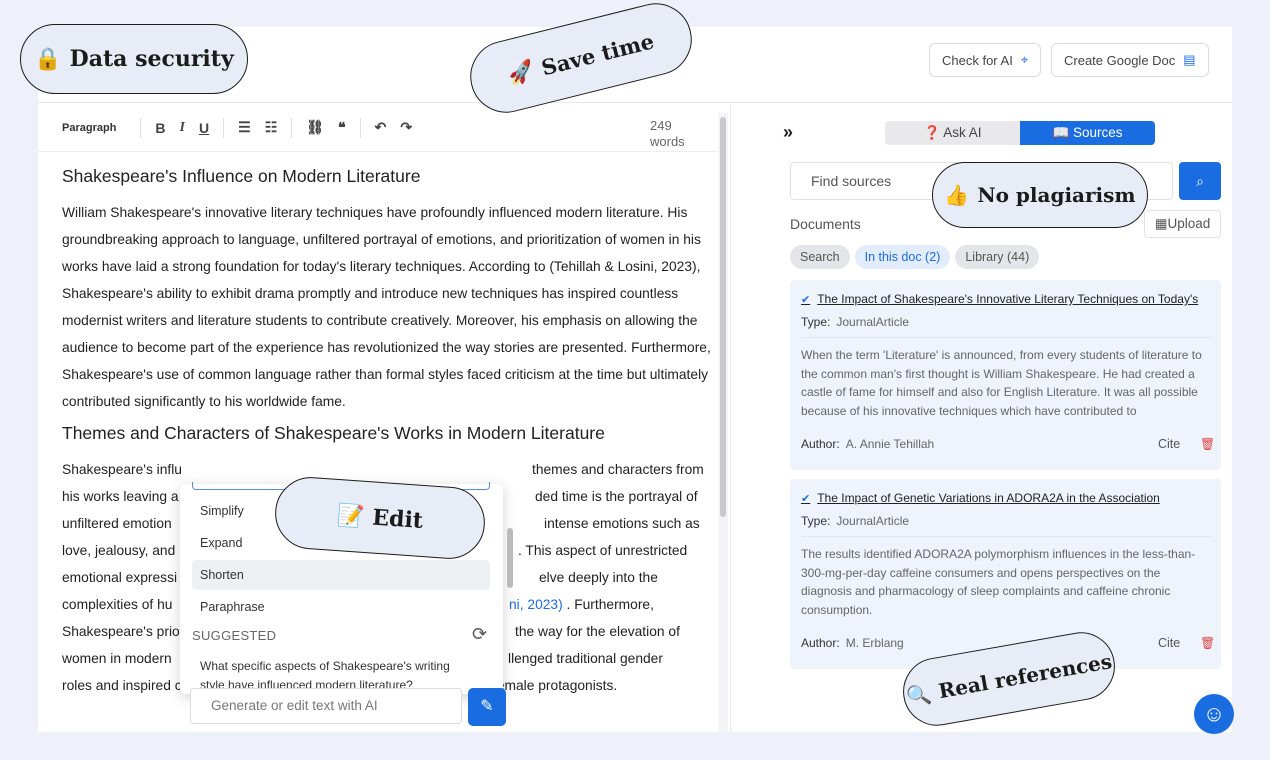  I want to click on doc-icon: ▤, so click(1189, 59).